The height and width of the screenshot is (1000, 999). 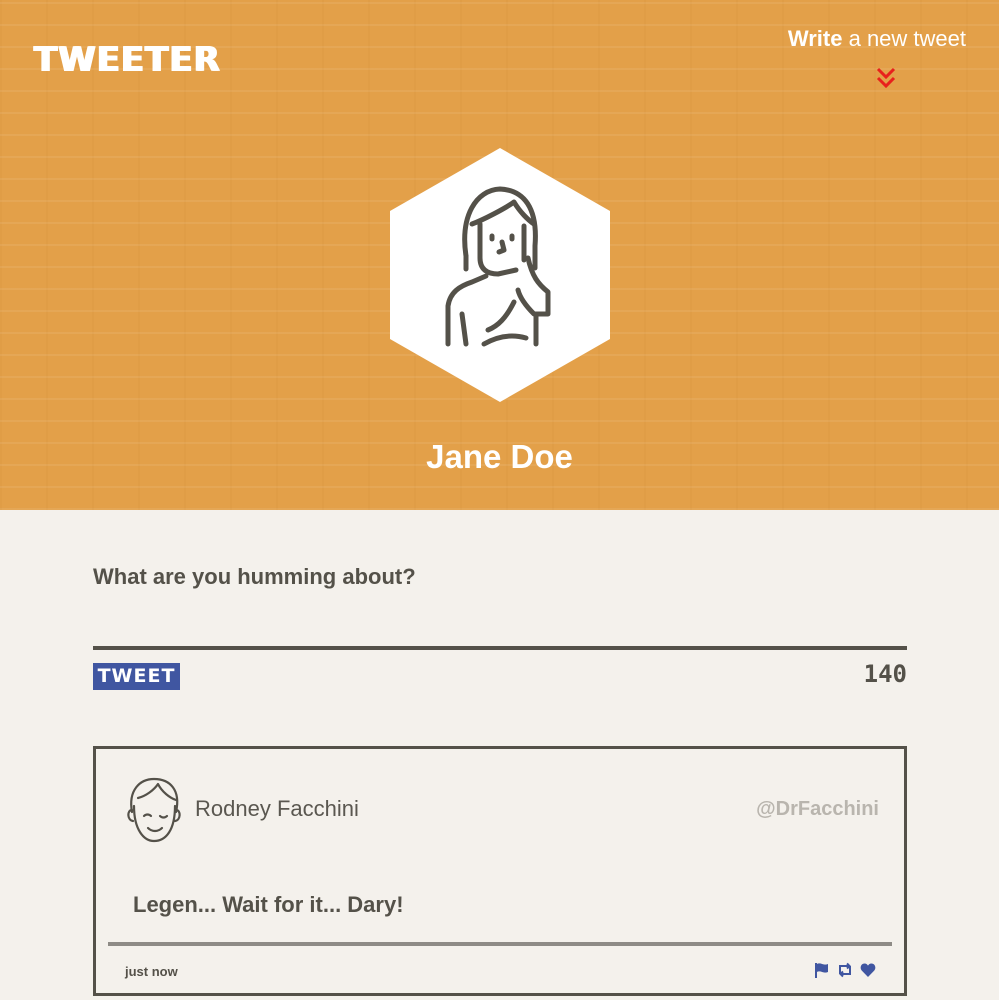 I want to click on double-chevron-down-icon, so click(x=886, y=78).